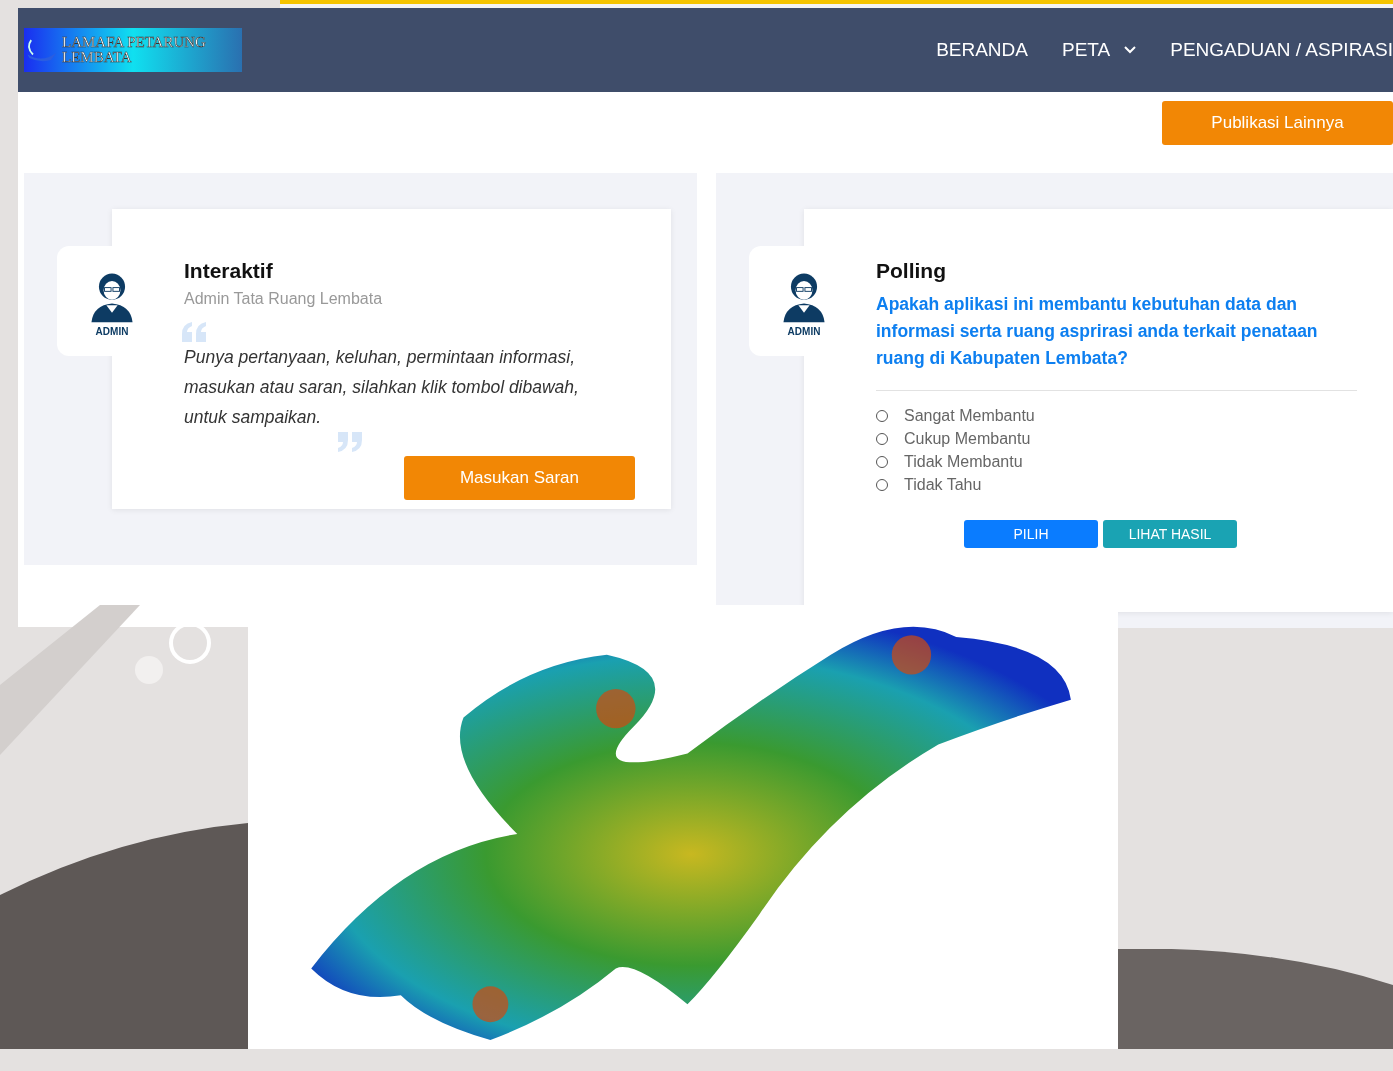  Describe the element at coordinates (1031, 534) in the screenshot. I see `poll-button: PILIH` at that location.